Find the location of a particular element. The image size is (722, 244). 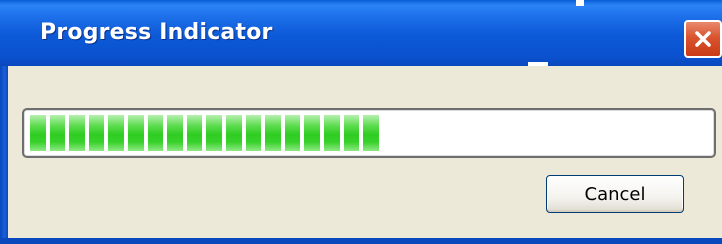

cancel-button: Cancel is located at coordinates (615, 194).